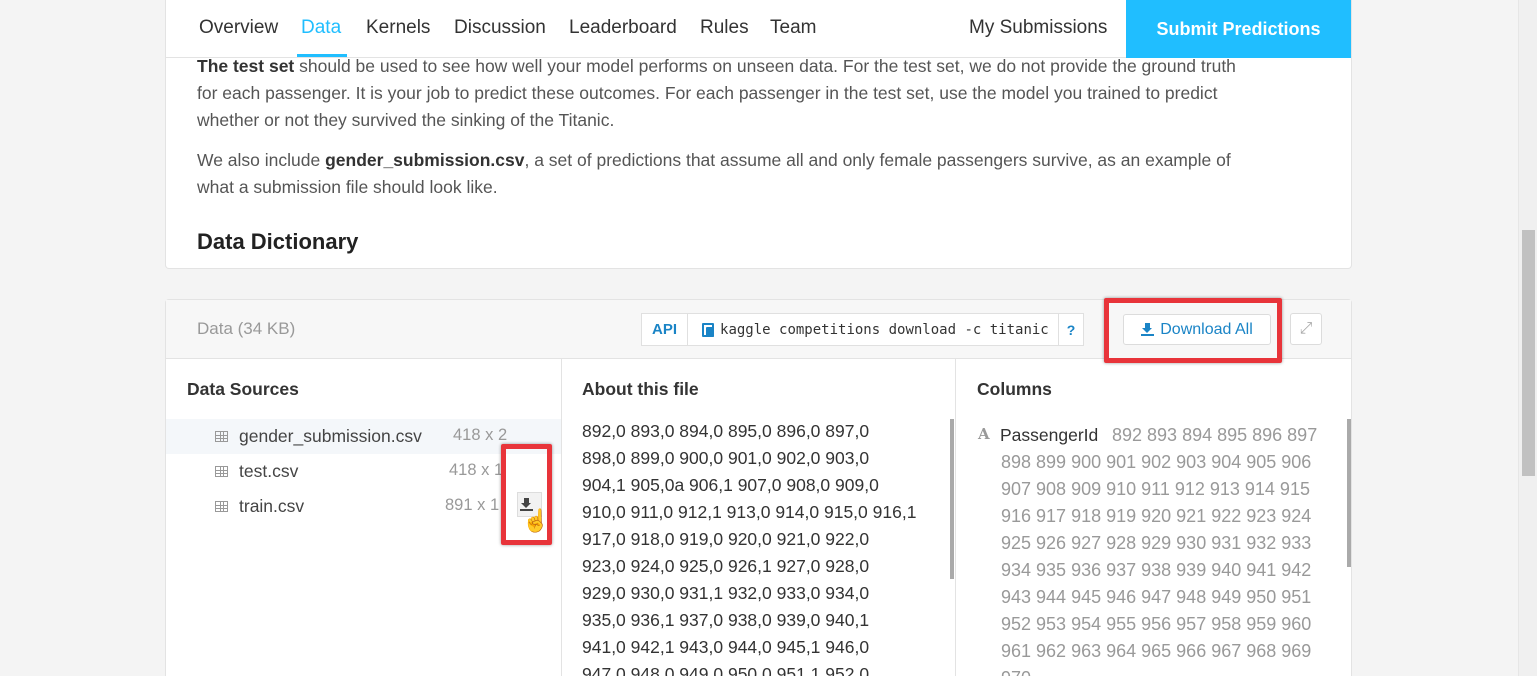 The height and width of the screenshot is (676, 1537). I want to click on about-line: 929,0 930,0 931,1 932,0 933,0 934,0, so click(726, 593).